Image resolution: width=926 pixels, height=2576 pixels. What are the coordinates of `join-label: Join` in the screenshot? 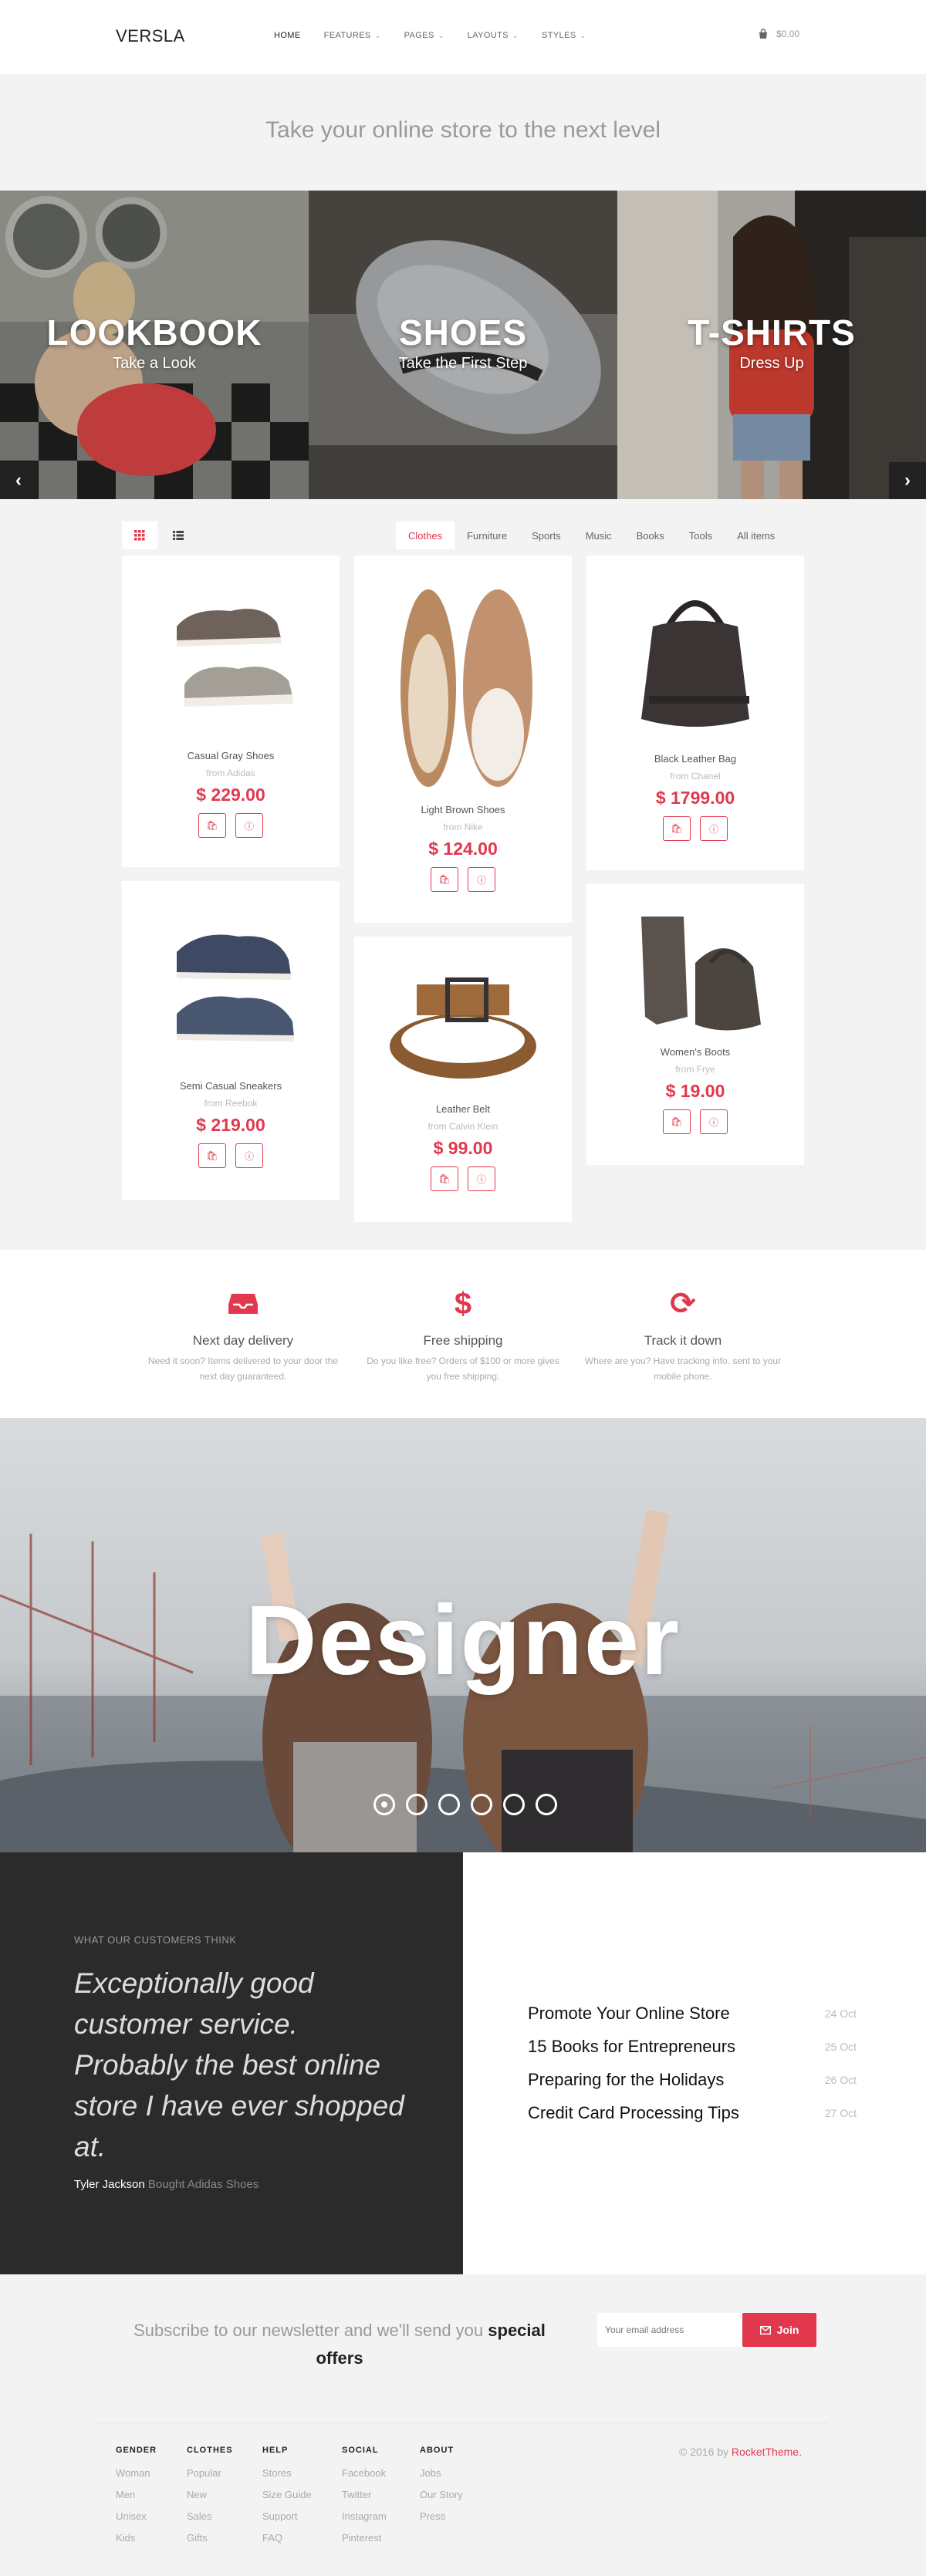 It's located at (787, 2330).